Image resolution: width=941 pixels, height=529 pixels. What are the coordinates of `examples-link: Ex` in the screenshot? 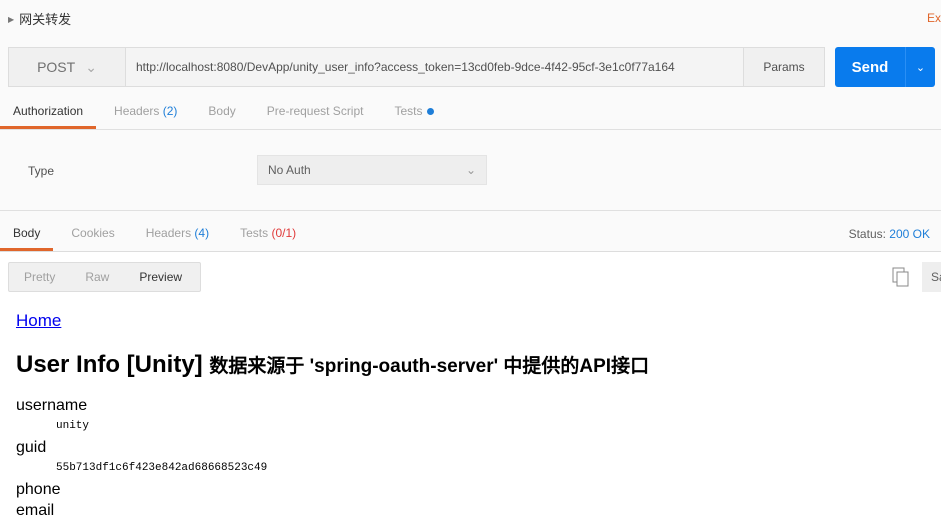 It's located at (934, 18).